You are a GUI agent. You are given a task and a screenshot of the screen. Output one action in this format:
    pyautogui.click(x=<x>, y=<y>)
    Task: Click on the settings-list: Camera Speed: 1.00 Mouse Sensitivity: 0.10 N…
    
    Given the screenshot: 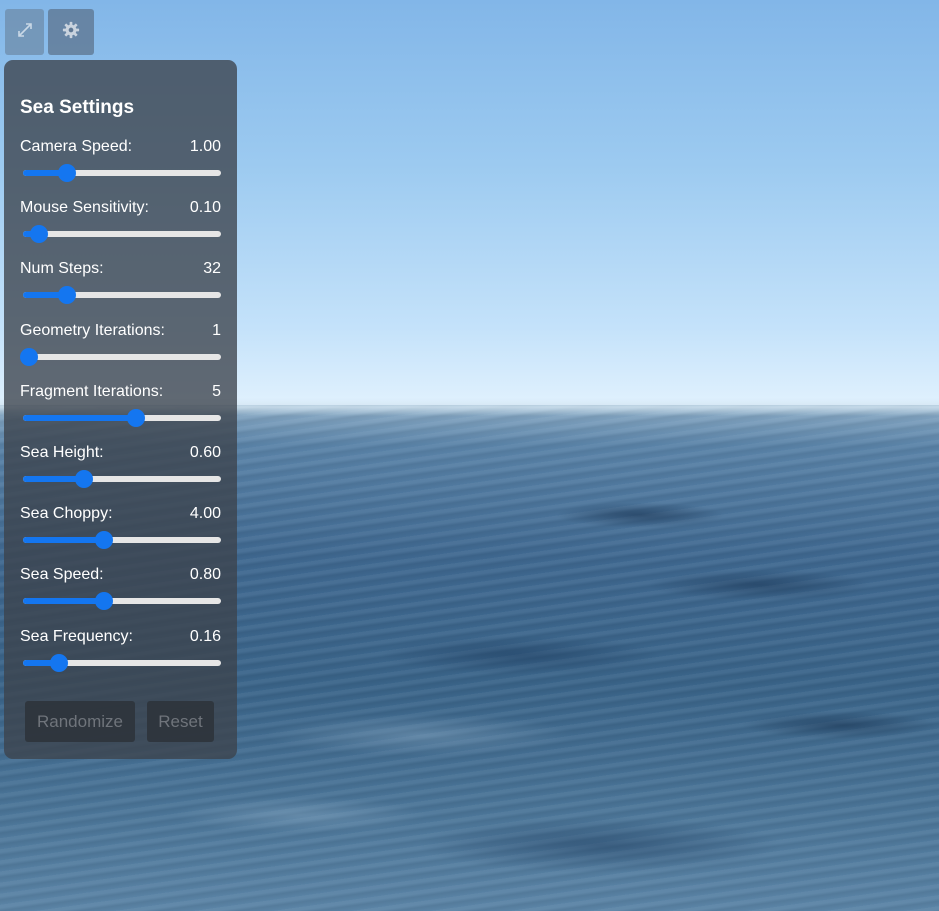 What is the action you would take?
    pyautogui.click(x=120, y=412)
    